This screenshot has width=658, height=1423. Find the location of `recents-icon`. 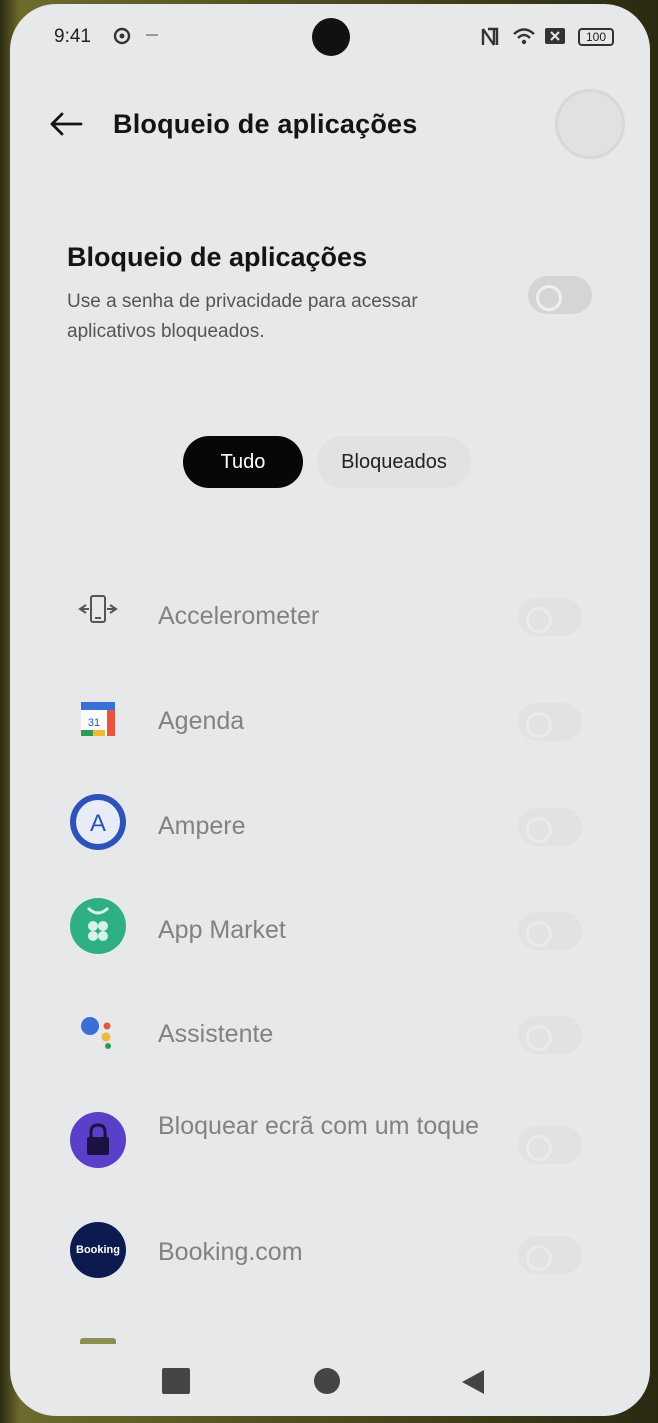

recents-icon is located at coordinates (176, 1381).